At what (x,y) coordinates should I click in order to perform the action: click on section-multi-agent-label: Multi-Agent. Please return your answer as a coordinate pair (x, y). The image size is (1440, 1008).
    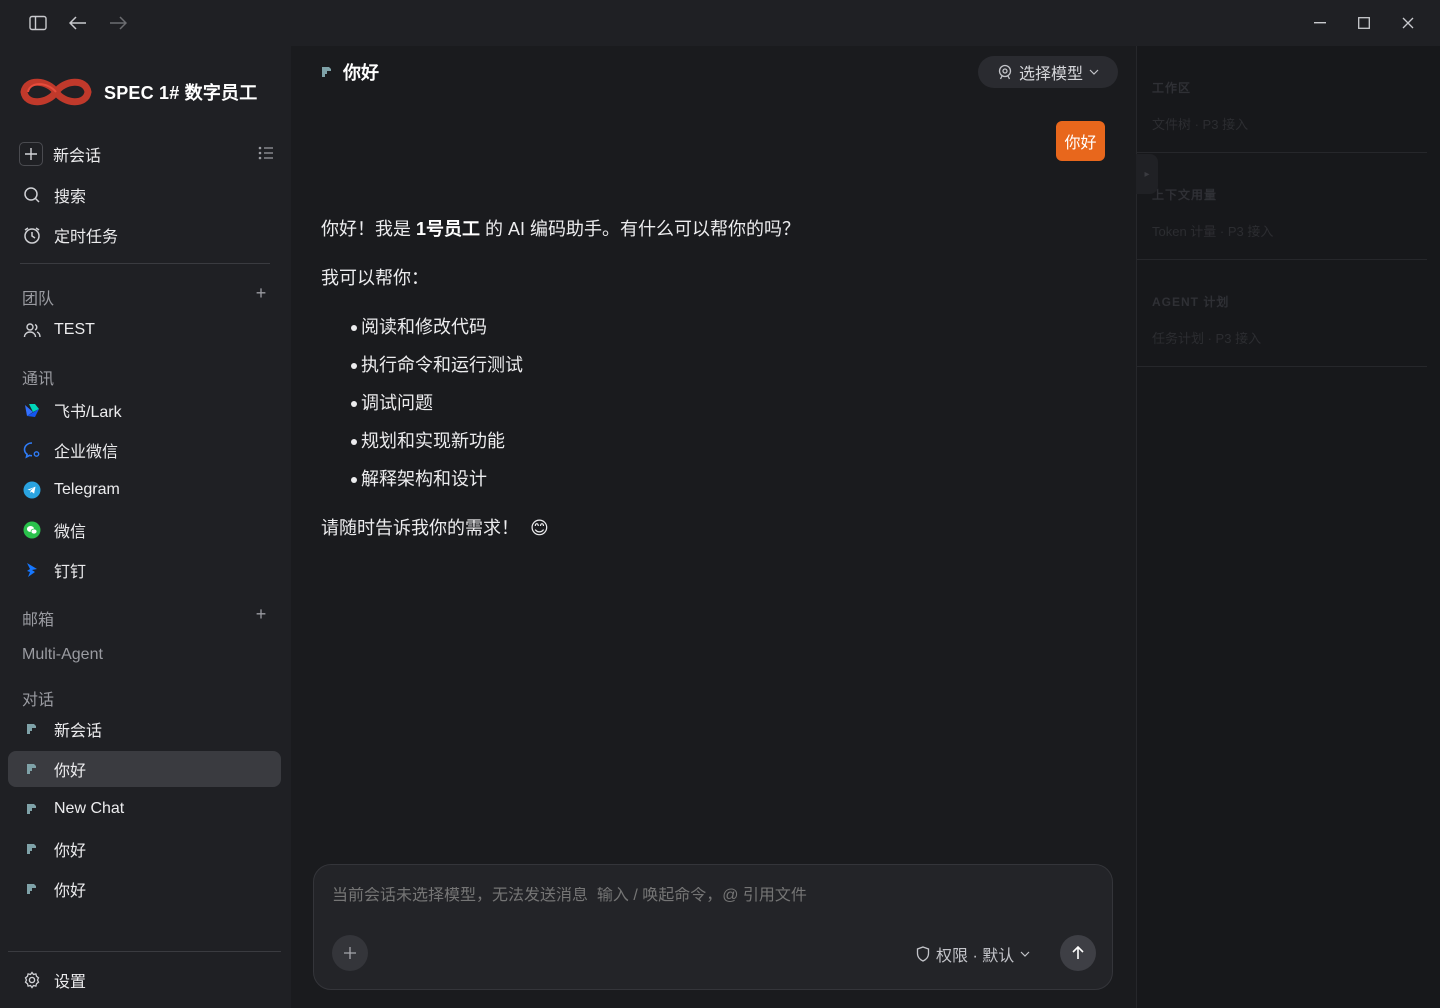
    Looking at the image, I should click on (62, 655).